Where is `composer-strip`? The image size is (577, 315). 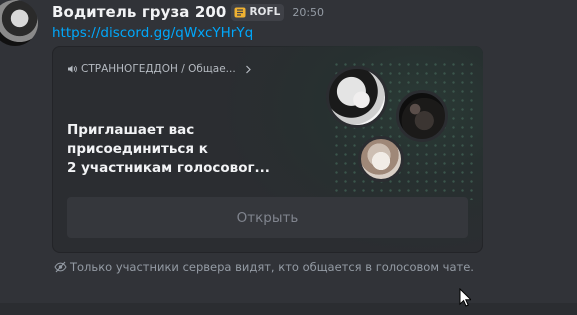
composer-strip is located at coordinates (288, 309).